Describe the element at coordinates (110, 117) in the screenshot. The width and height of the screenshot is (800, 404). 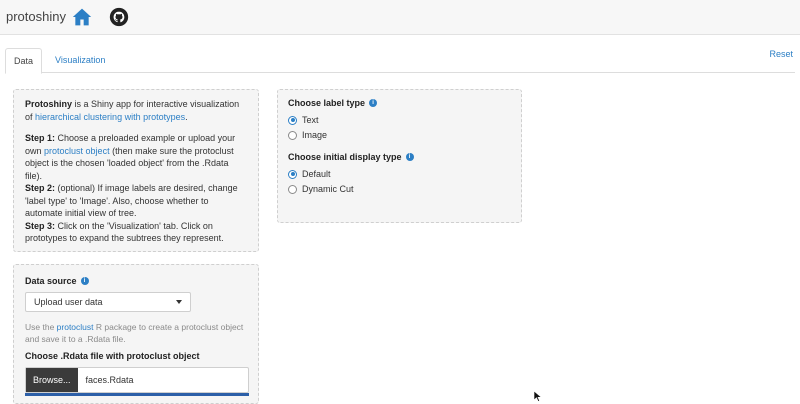
I see `hierarchical-clustering-link: hierarchical clustering with prototypes` at that location.